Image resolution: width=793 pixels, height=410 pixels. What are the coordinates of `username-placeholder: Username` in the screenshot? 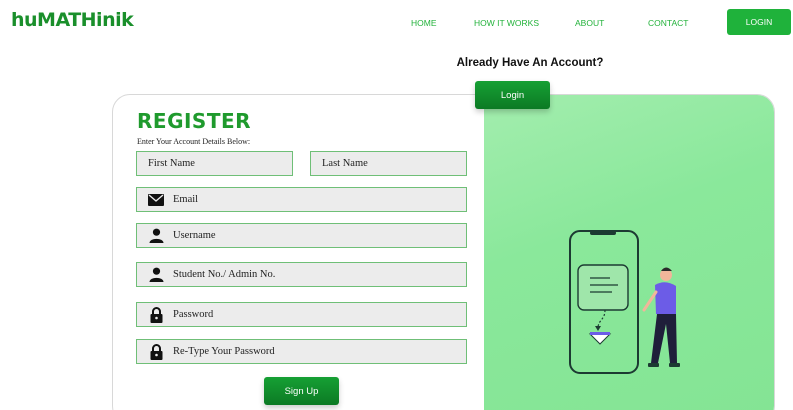 It's located at (194, 235).